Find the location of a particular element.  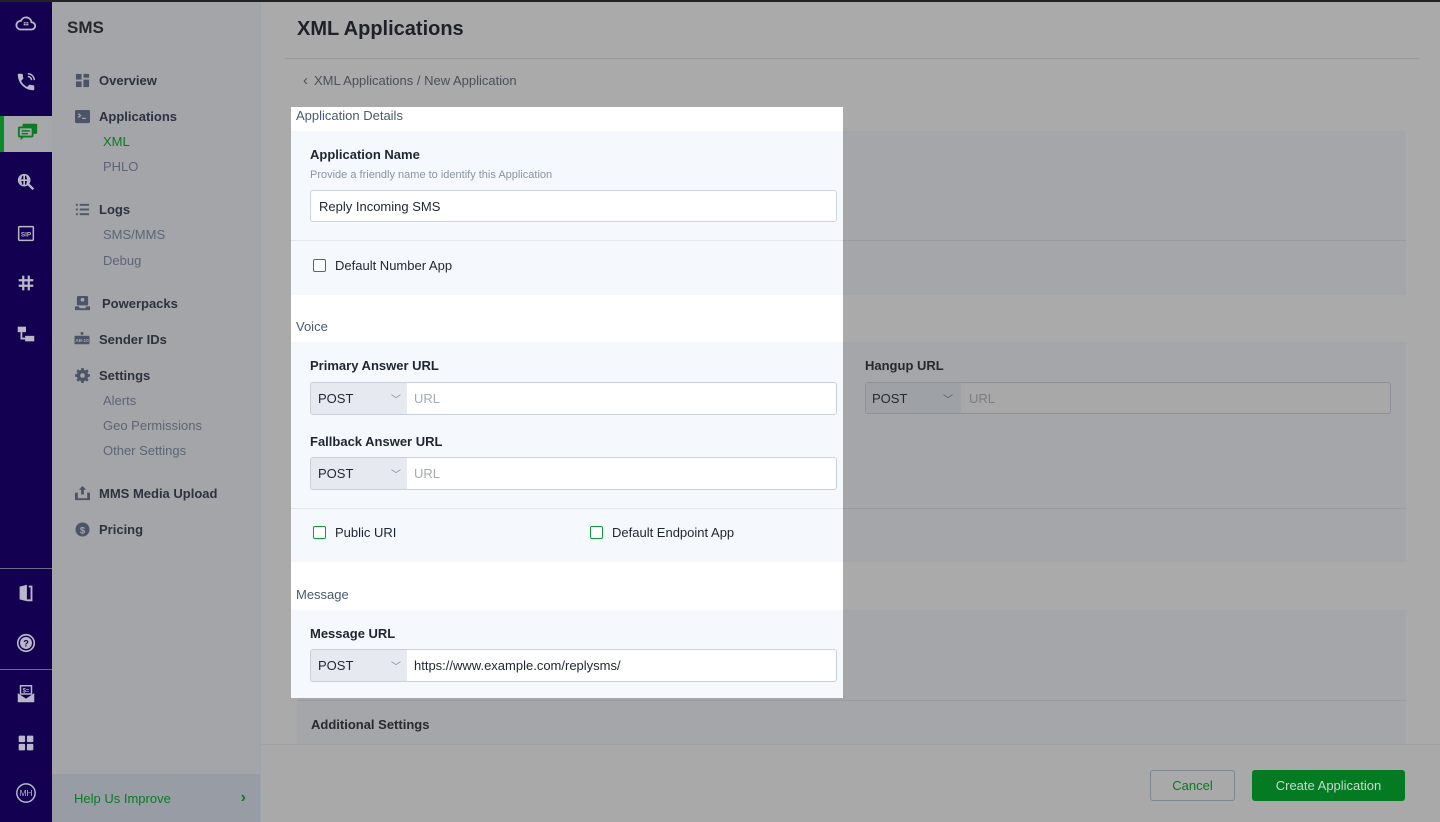

form-footer: Cancel Create Application is located at coordinates (850, 783).